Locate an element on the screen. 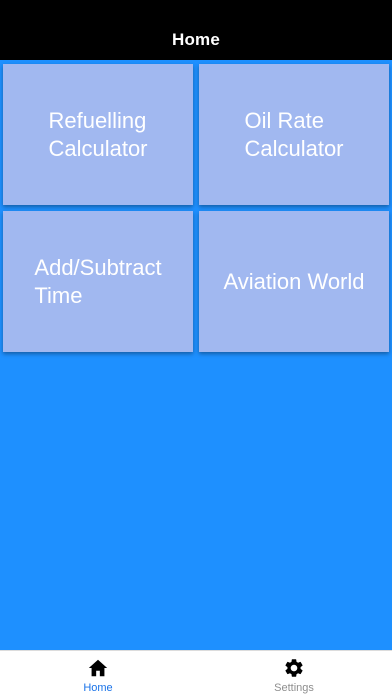 The height and width of the screenshot is (697, 392). tab-home: Home is located at coordinates (98, 674).